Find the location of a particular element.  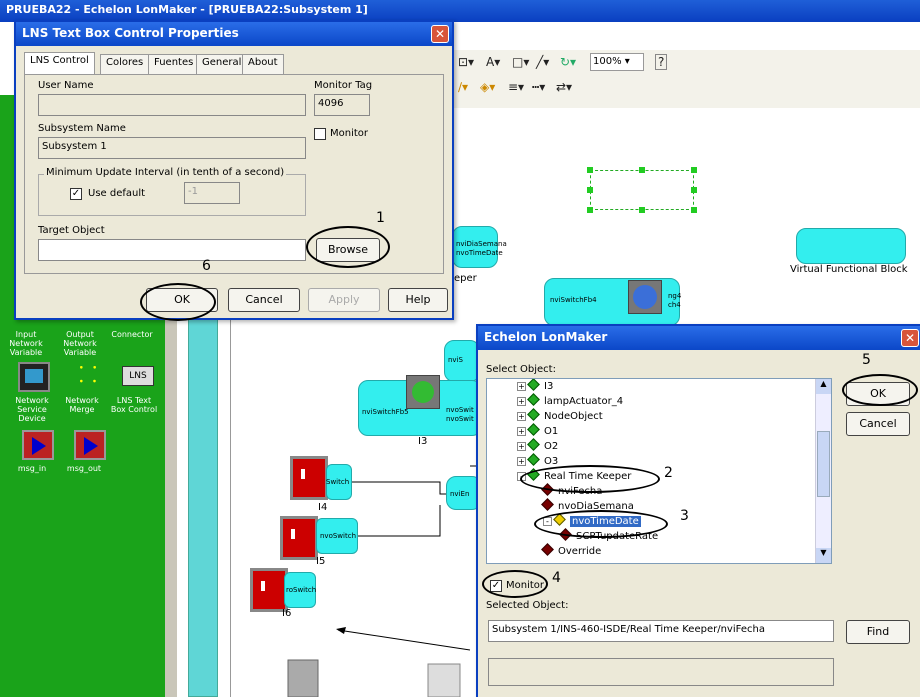

rtk-label: eper is located at coordinates (465, 278).